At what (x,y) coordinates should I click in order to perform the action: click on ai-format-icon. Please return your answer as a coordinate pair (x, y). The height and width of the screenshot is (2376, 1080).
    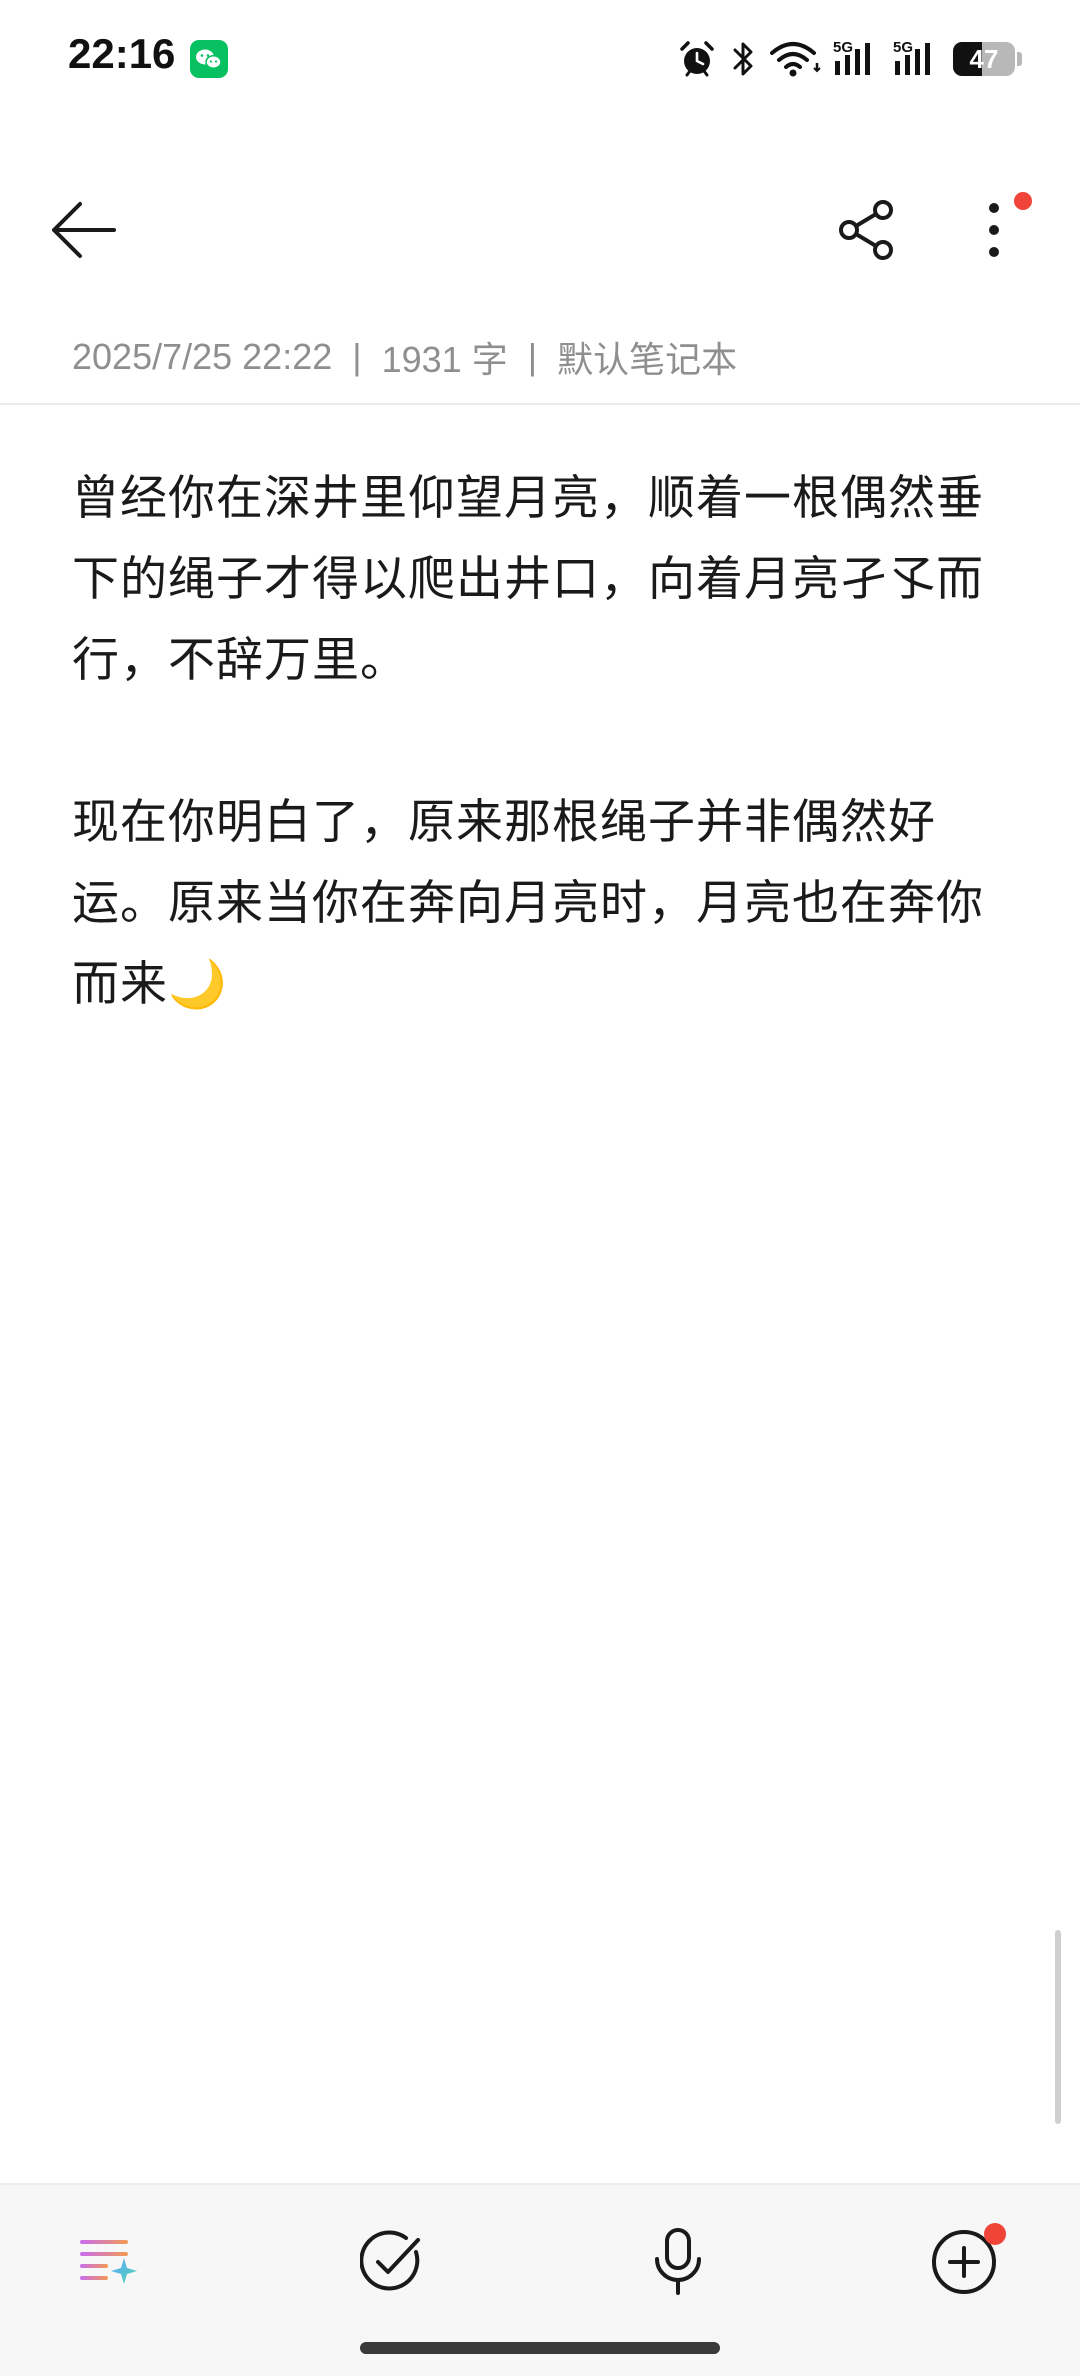
    Looking at the image, I should click on (108, 2262).